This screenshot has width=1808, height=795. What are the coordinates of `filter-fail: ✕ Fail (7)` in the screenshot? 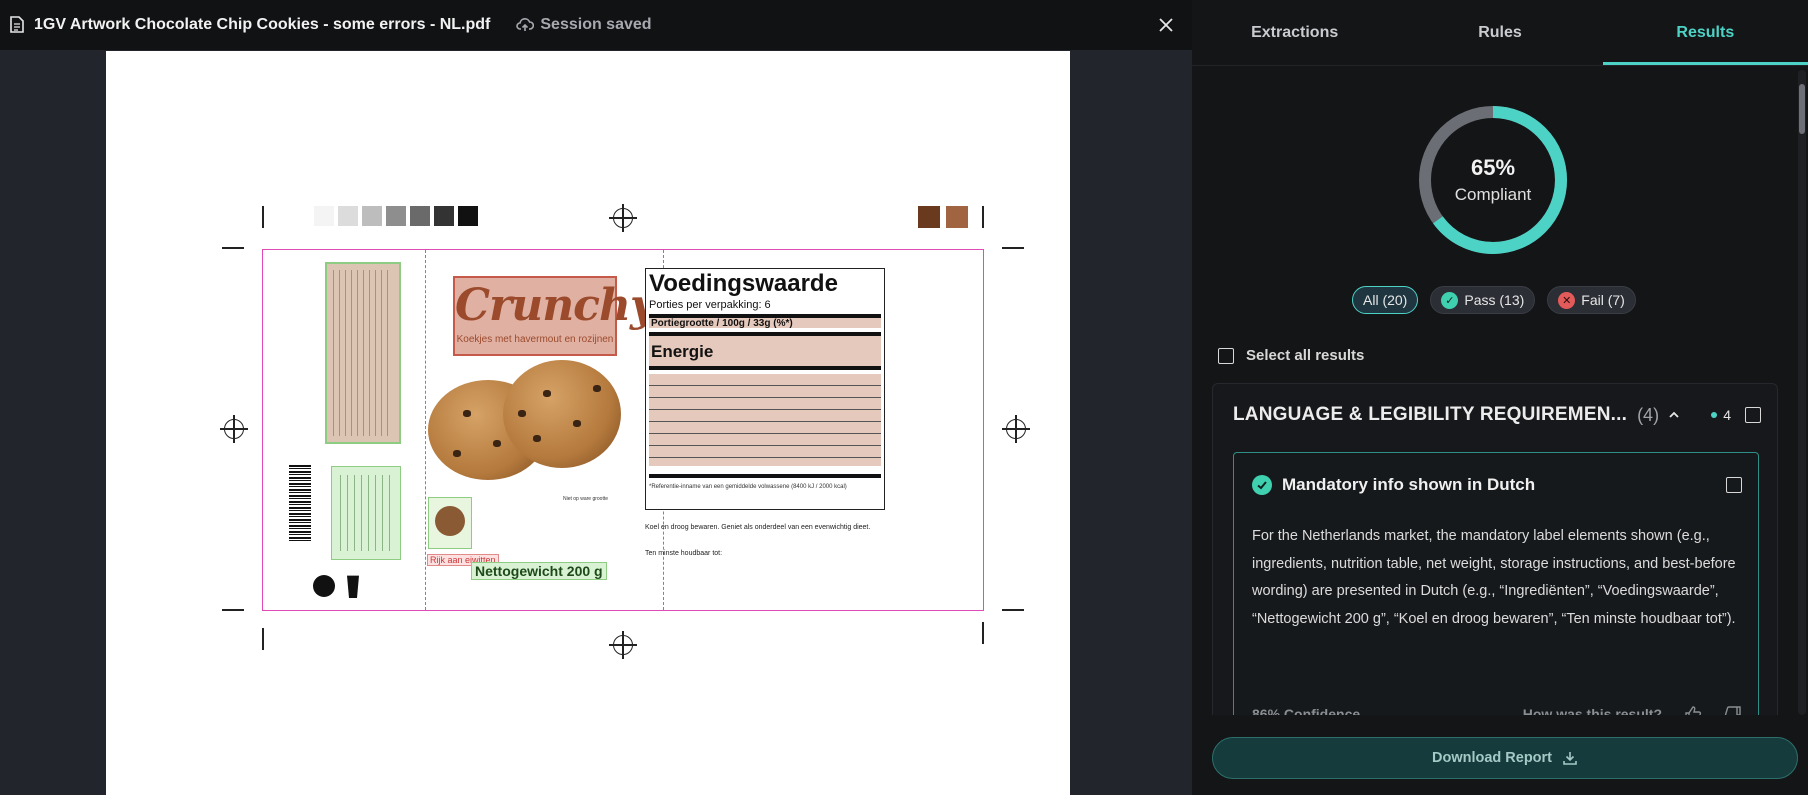 It's located at (1591, 300).